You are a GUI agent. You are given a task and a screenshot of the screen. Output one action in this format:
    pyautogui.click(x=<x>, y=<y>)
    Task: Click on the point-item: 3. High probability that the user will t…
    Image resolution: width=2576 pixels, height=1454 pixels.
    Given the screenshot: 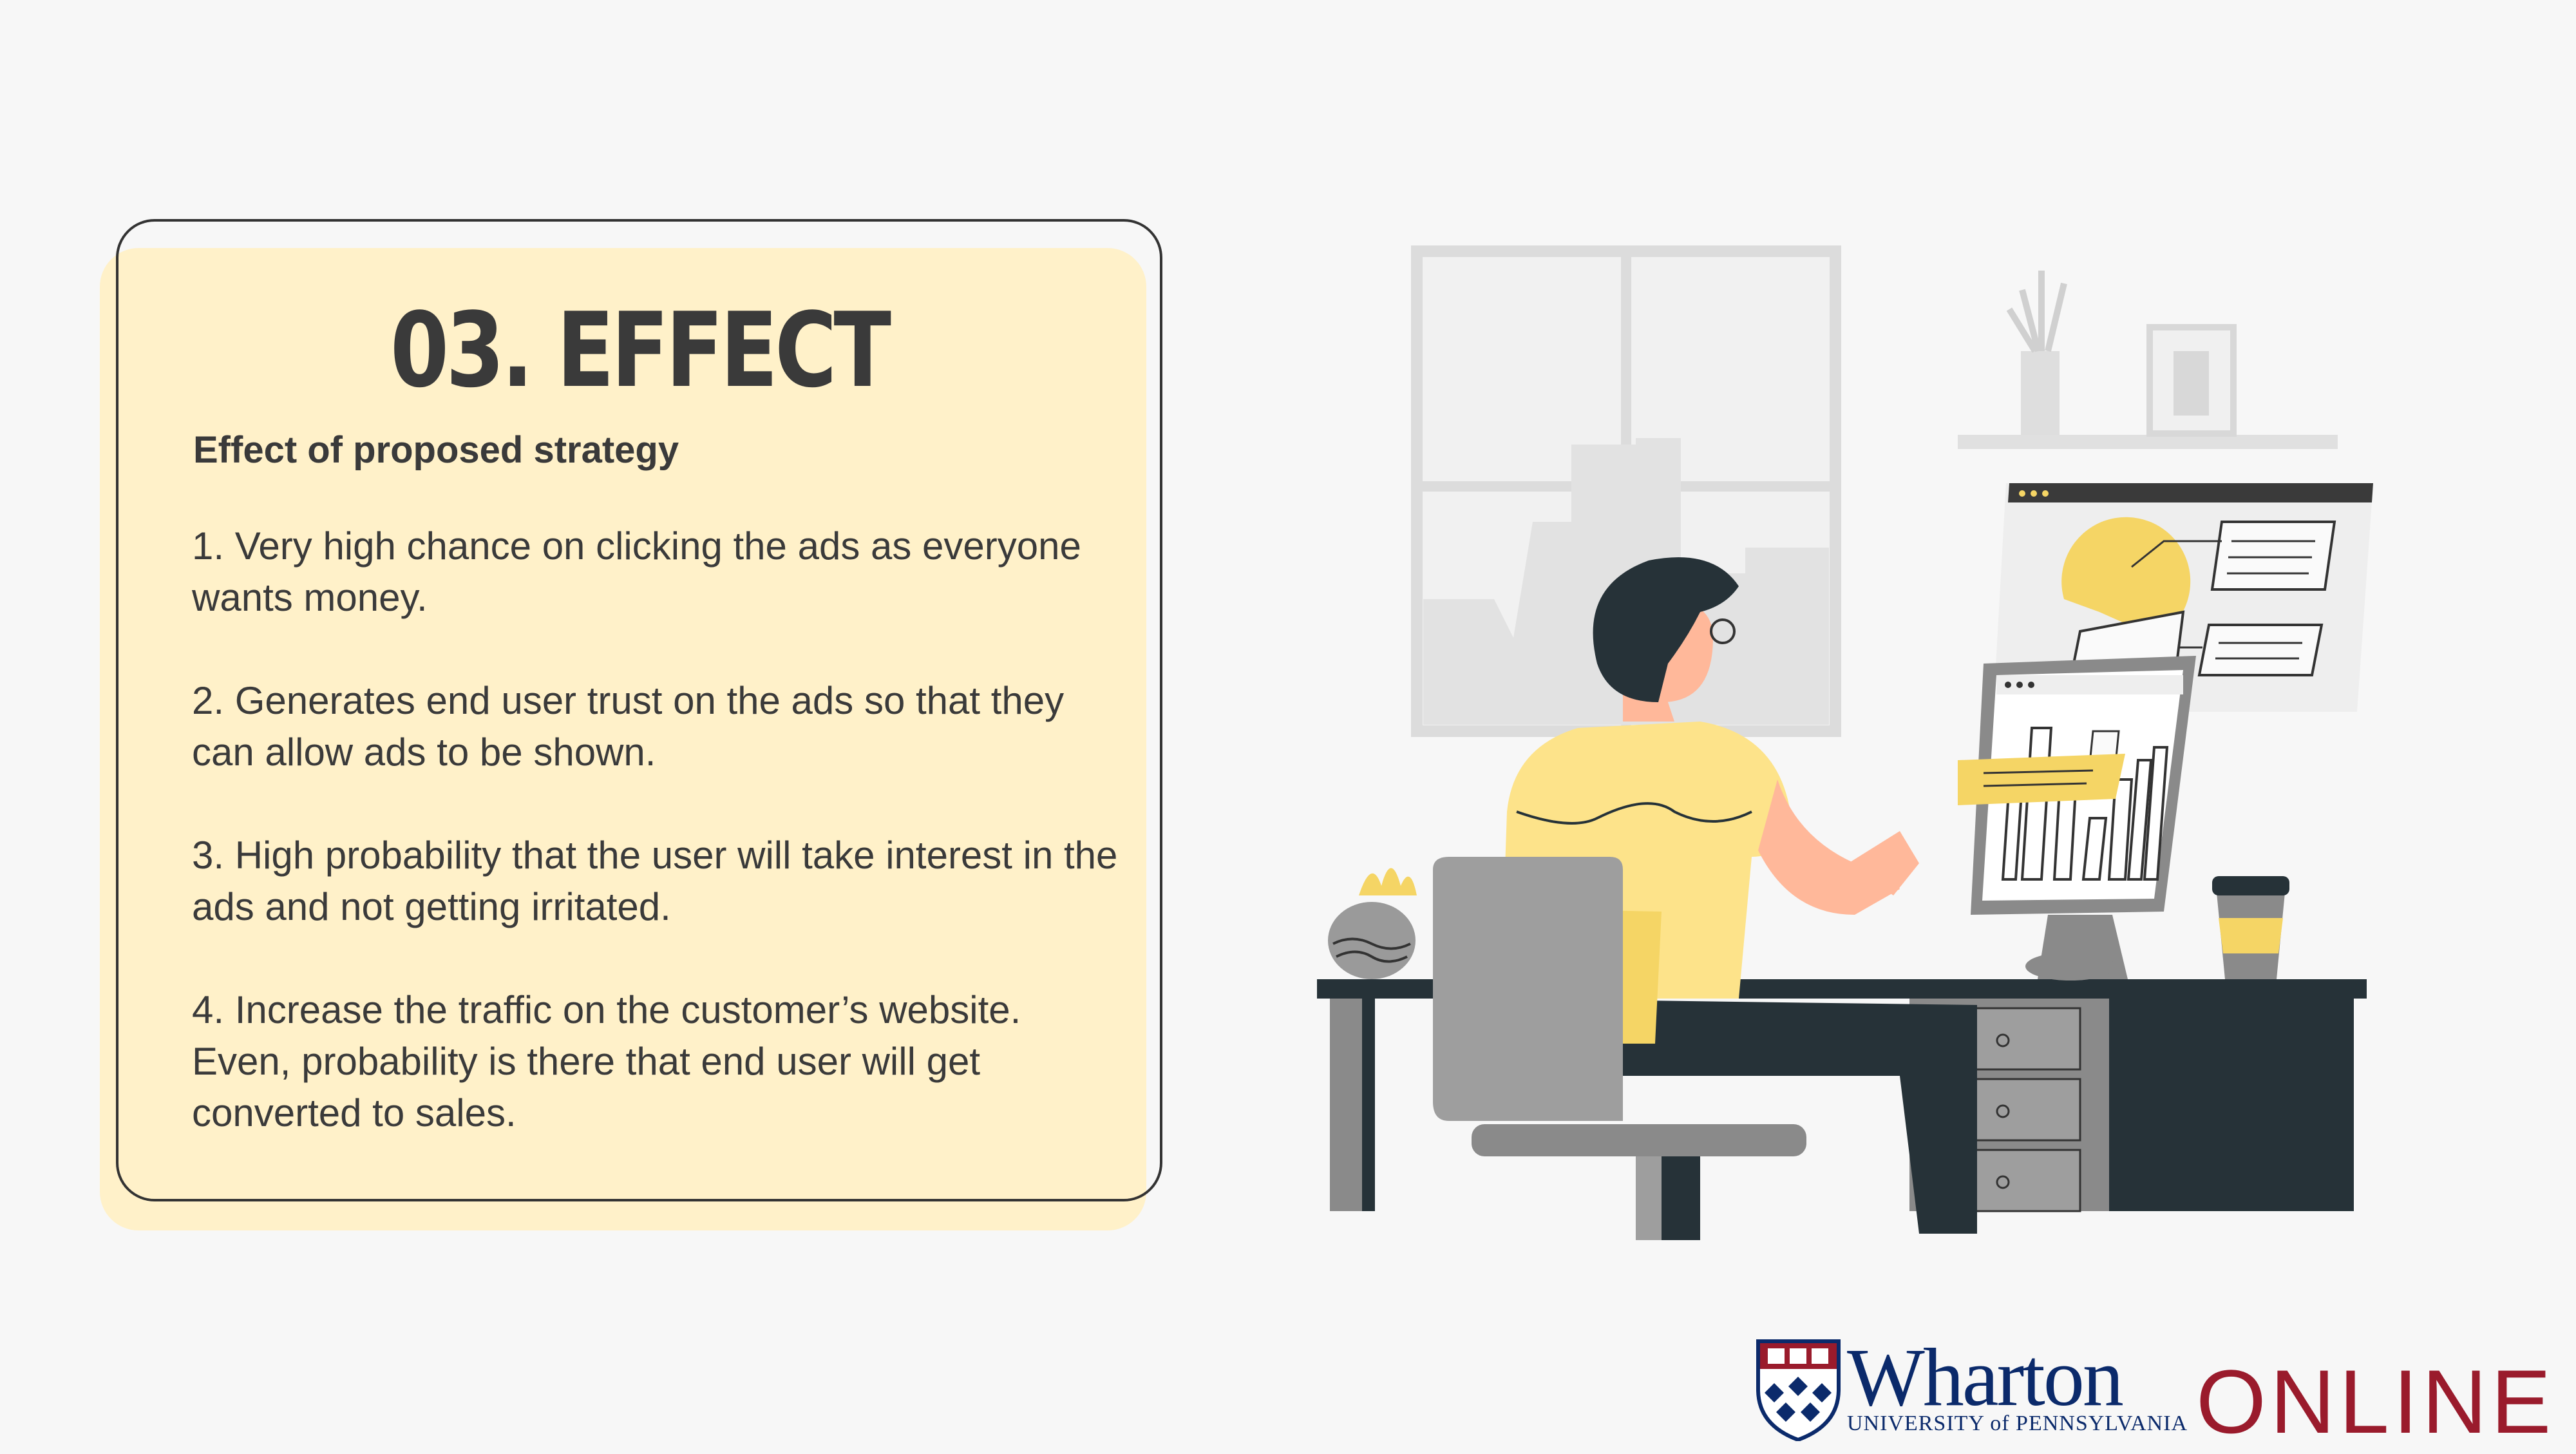 What is the action you would take?
    pyautogui.click(x=655, y=881)
    